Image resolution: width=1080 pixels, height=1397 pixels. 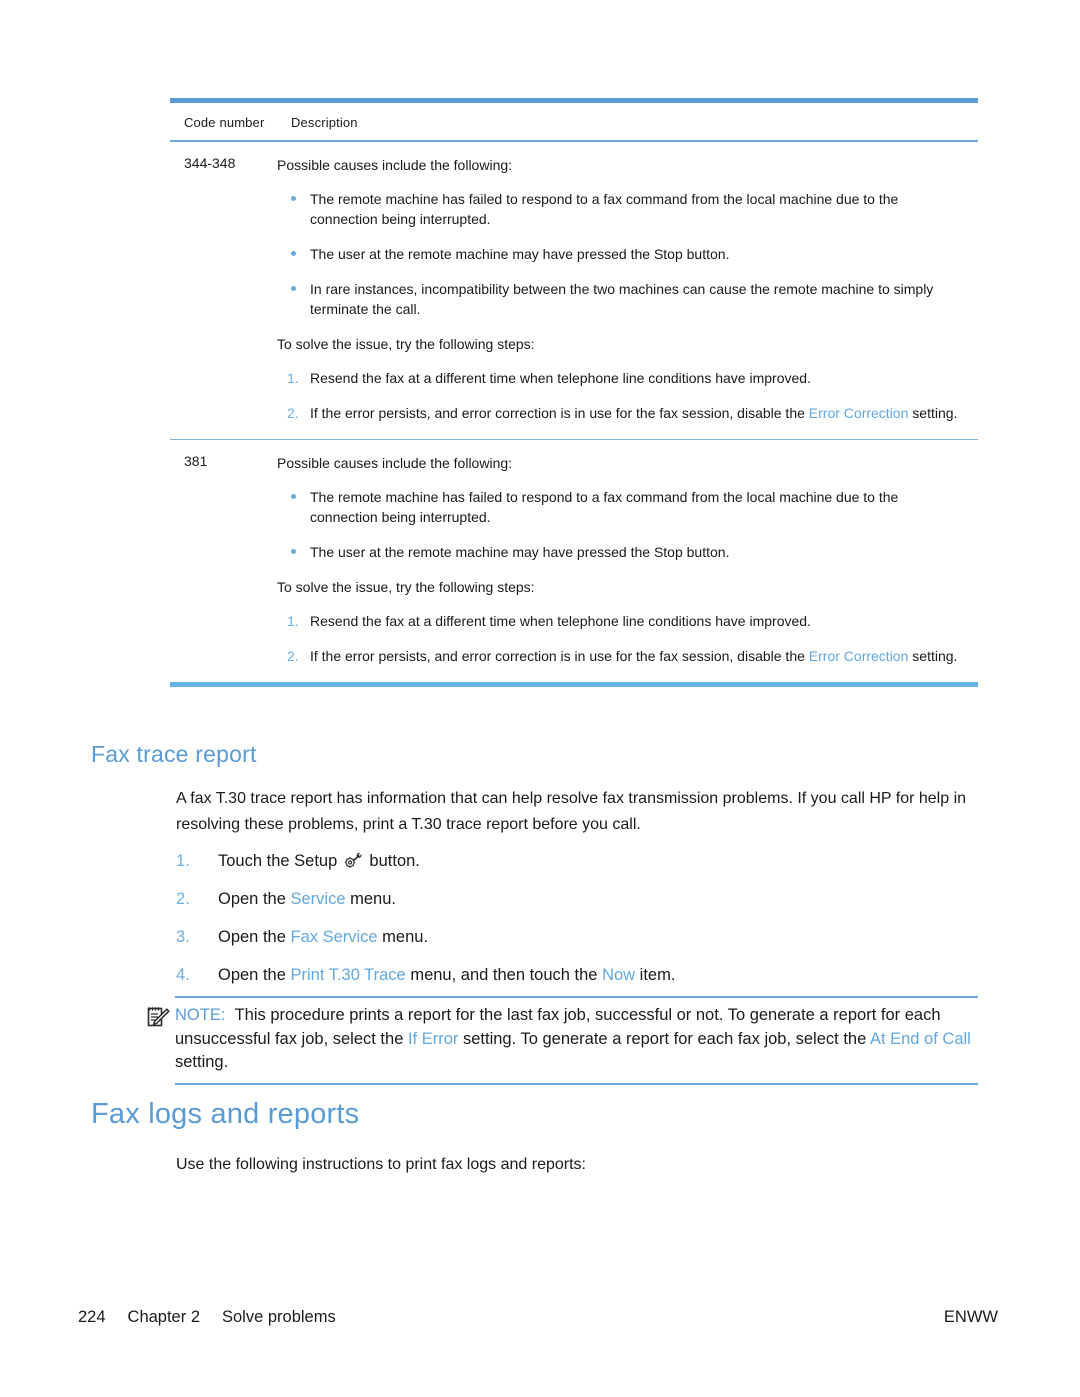 What do you see at coordinates (655, 975) in the screenshot?
I see `step-text-tail: item.` at bounding box center [655, 975].